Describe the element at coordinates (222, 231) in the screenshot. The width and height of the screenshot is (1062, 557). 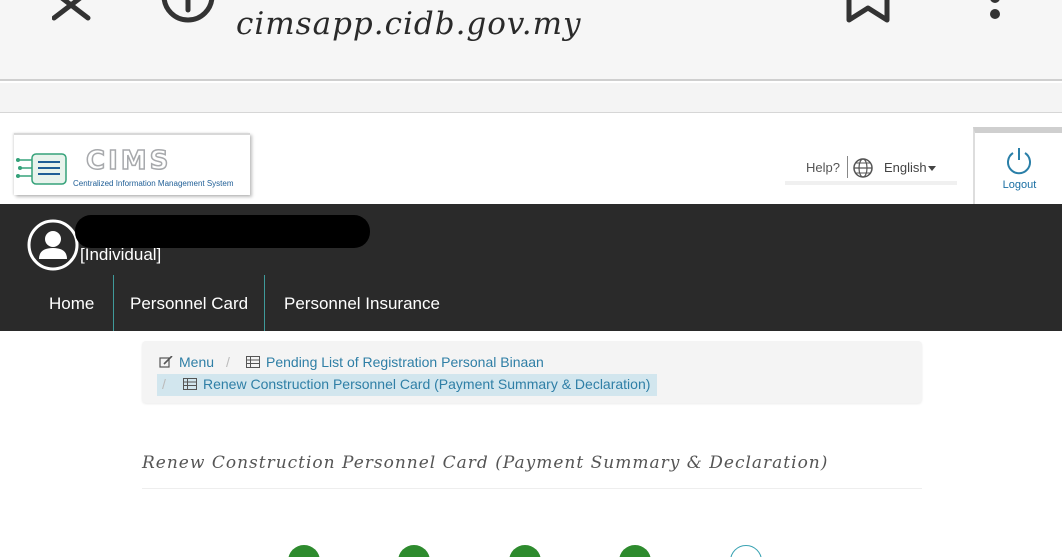
I see `redacted-username` at that location.